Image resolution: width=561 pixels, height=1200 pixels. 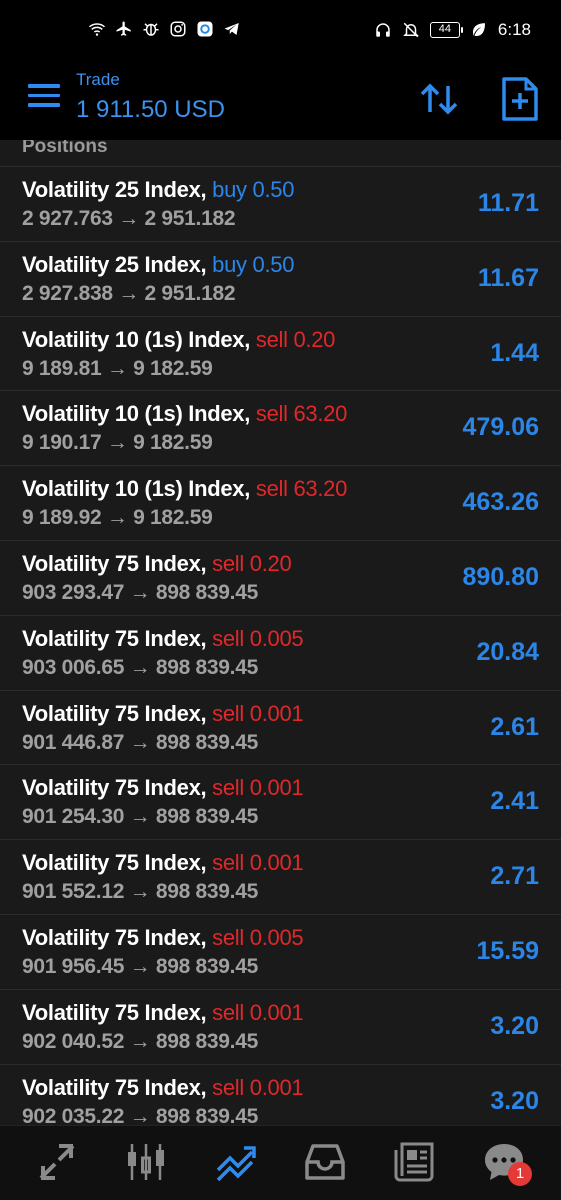 What do you see at coordinates (258, 638) in the screenshot?
I see `position-side: sell 0.005` at bounding box center [258, 638].